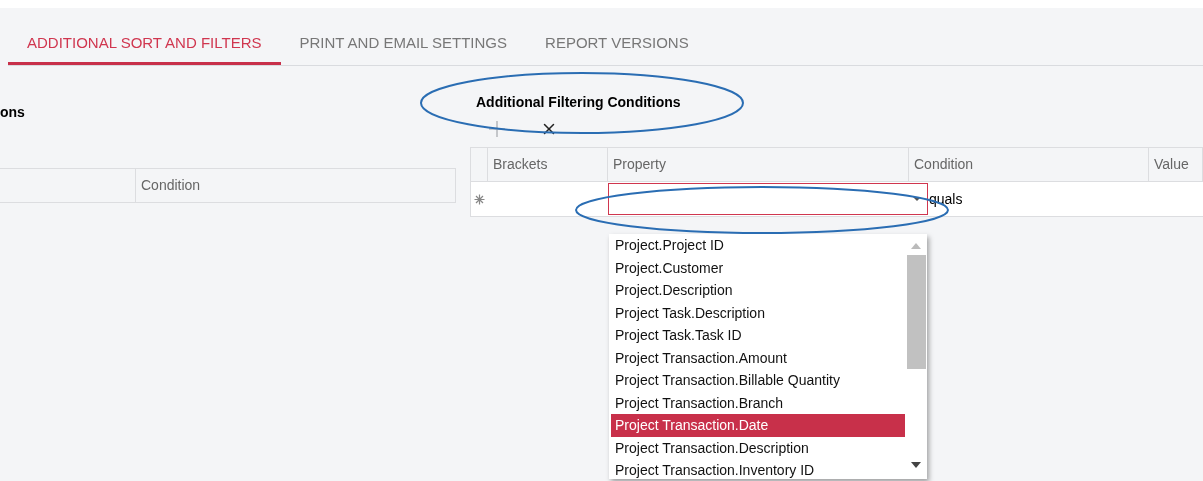 Image resolution: width=1203 pixels, height=481 pixels. I want to click on dropdown-option: Project Transaction.Inventory ID, so click(758, 469).